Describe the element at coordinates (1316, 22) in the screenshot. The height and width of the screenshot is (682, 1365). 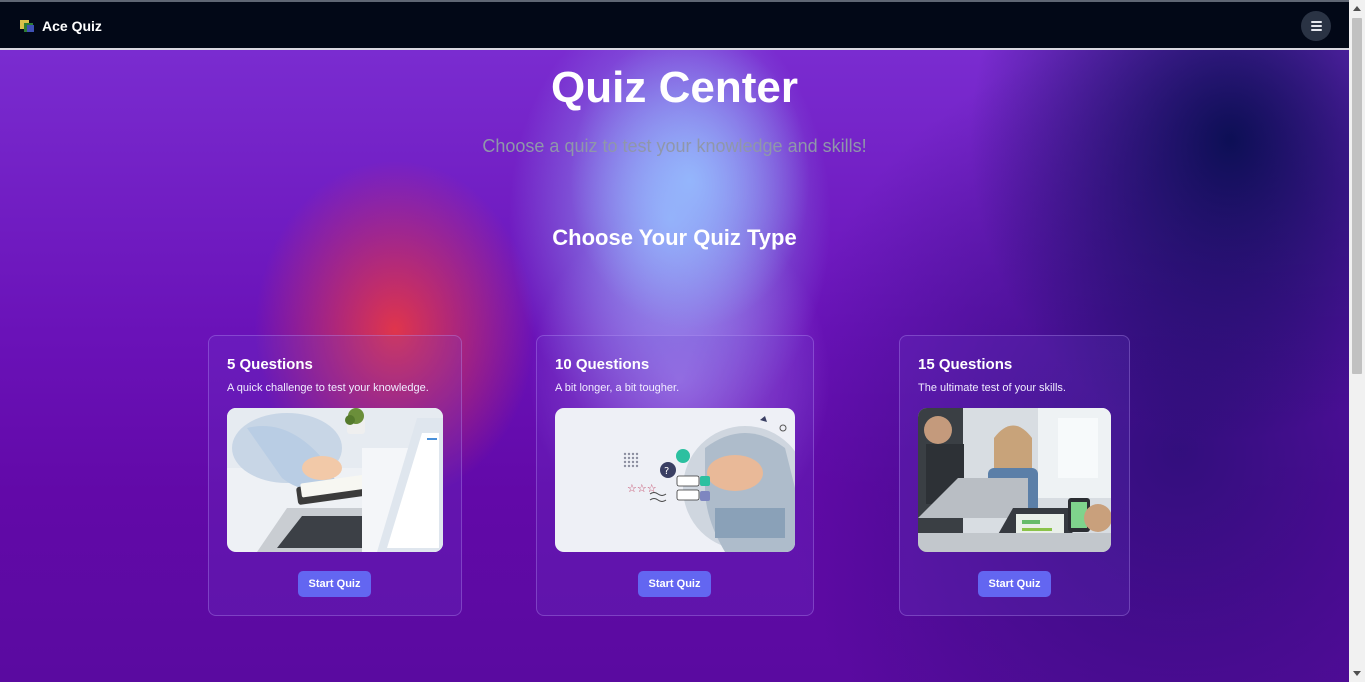
I see `hamburger-menu-icon` at that location.